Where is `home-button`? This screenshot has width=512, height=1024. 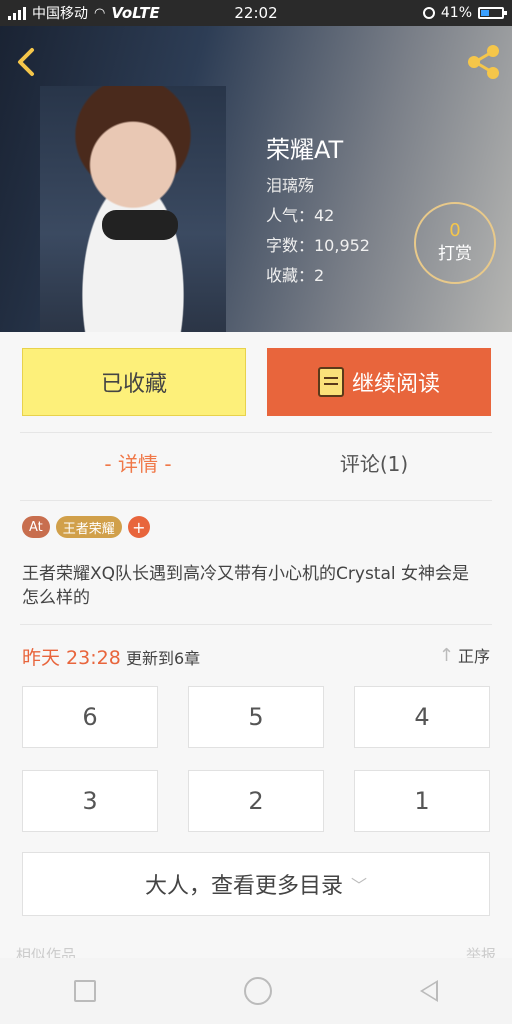
home-button is located at coordinates (258, 991).